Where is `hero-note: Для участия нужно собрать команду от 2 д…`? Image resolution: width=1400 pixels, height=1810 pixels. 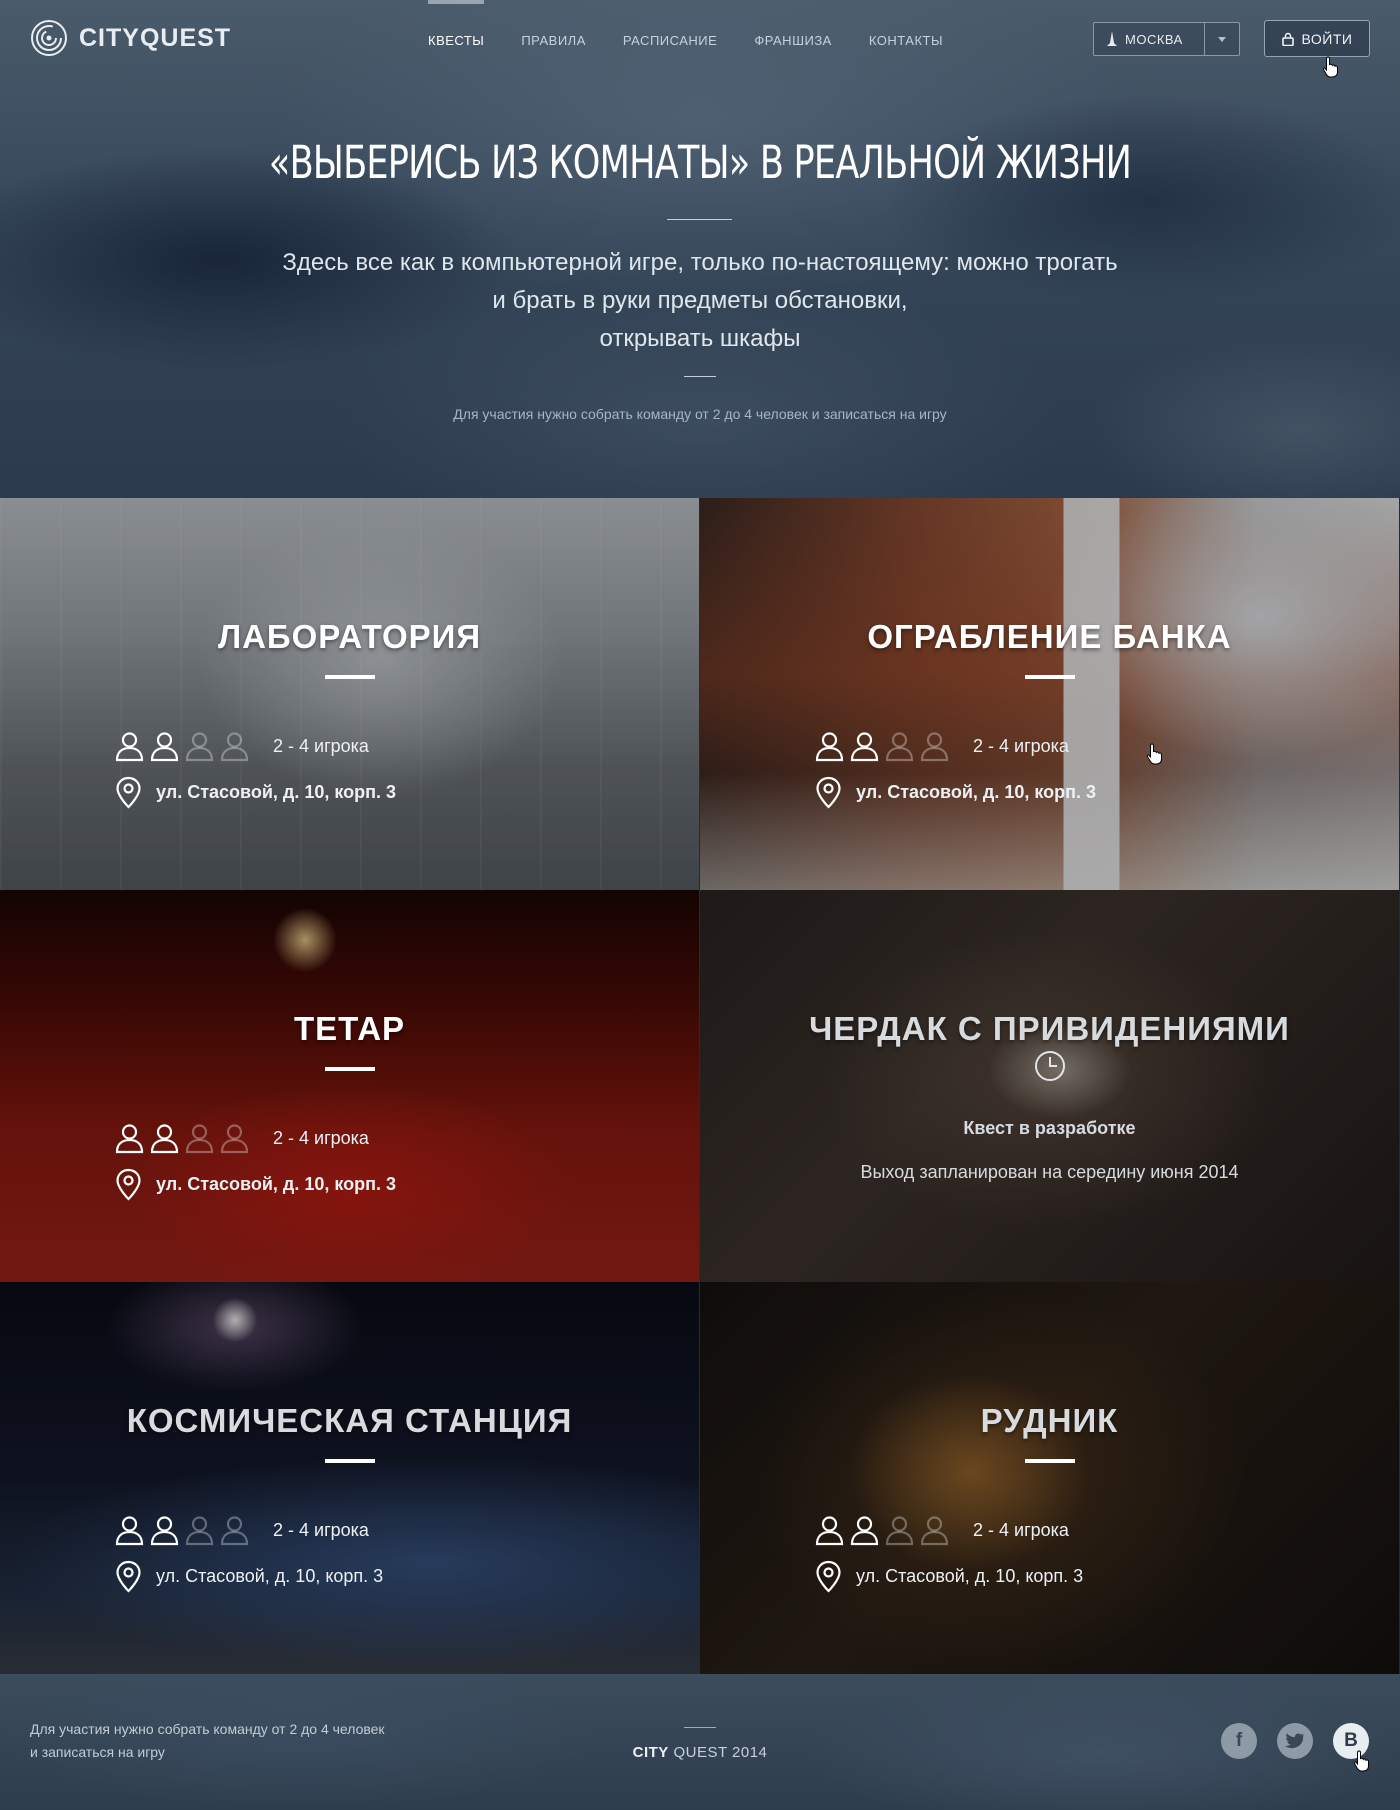 hero-note: Для участия нужно собрать команду от 2 д… is located at coordinates (700, 414).